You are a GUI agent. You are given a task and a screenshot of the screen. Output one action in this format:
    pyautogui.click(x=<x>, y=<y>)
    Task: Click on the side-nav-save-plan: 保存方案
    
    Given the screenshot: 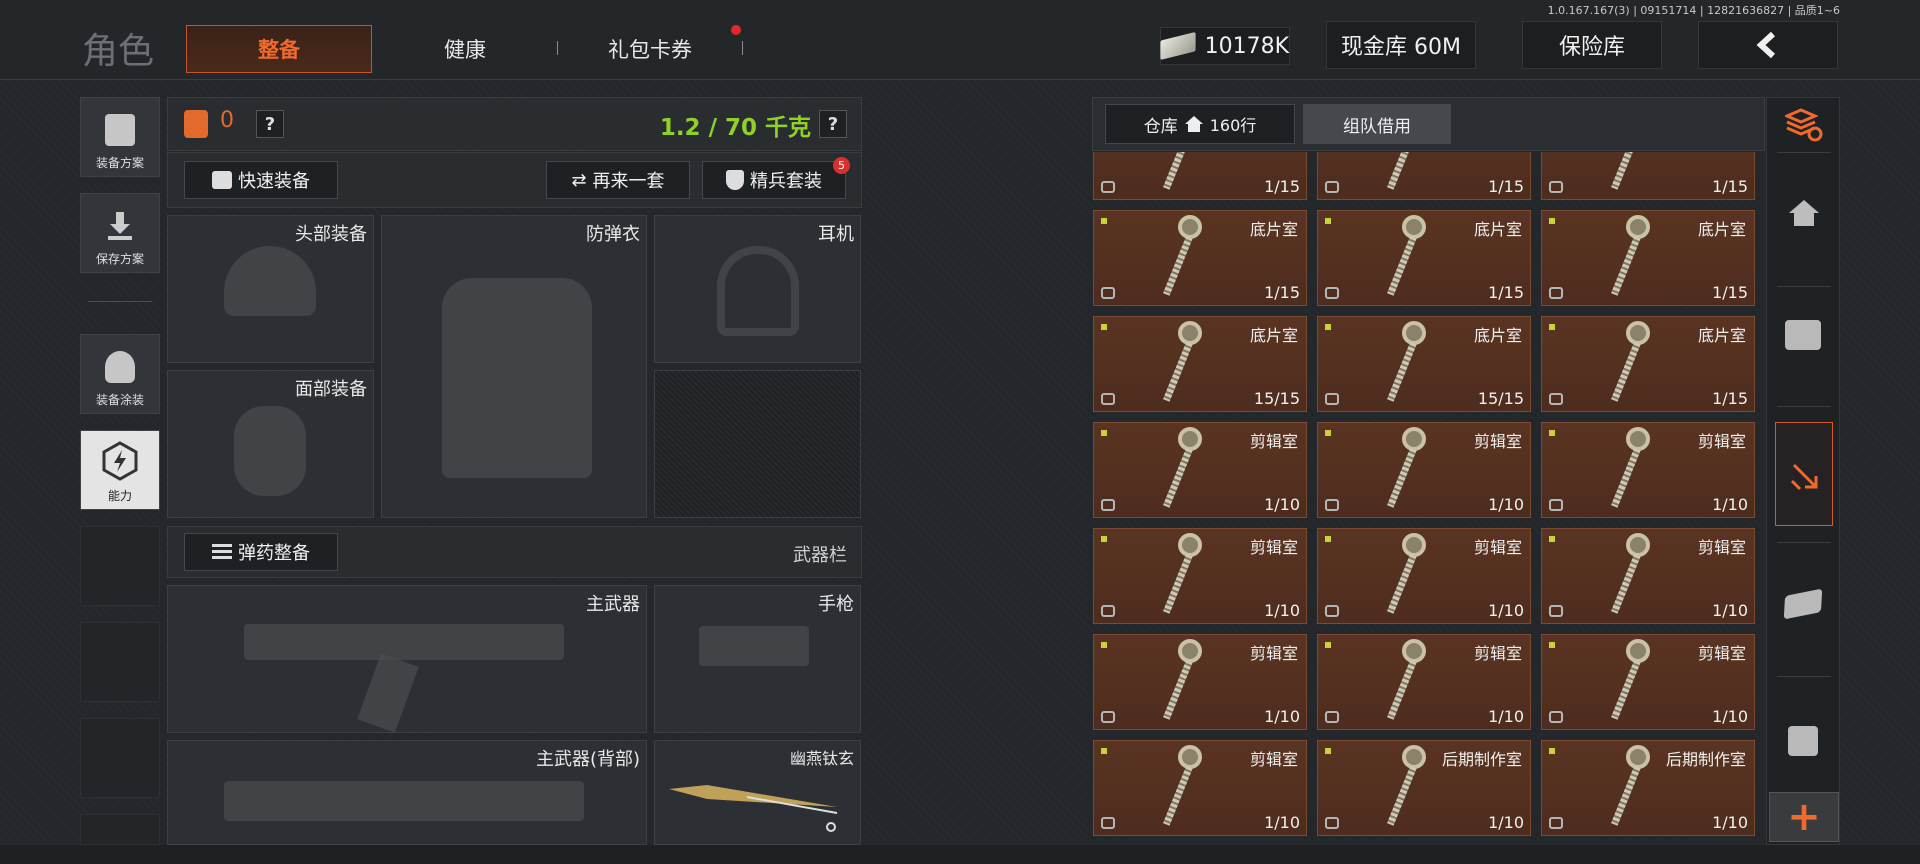 What is the action you would take?
    pyautogui.click(x=120, y=233)
    